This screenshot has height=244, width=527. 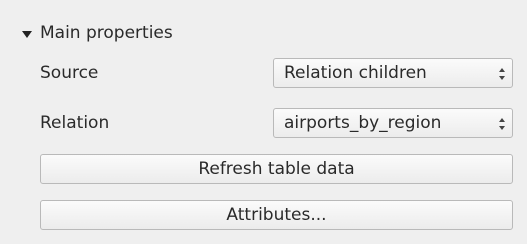 I want to click on relation-combobox-value: airports_by_region, so click(x=363, y=123).